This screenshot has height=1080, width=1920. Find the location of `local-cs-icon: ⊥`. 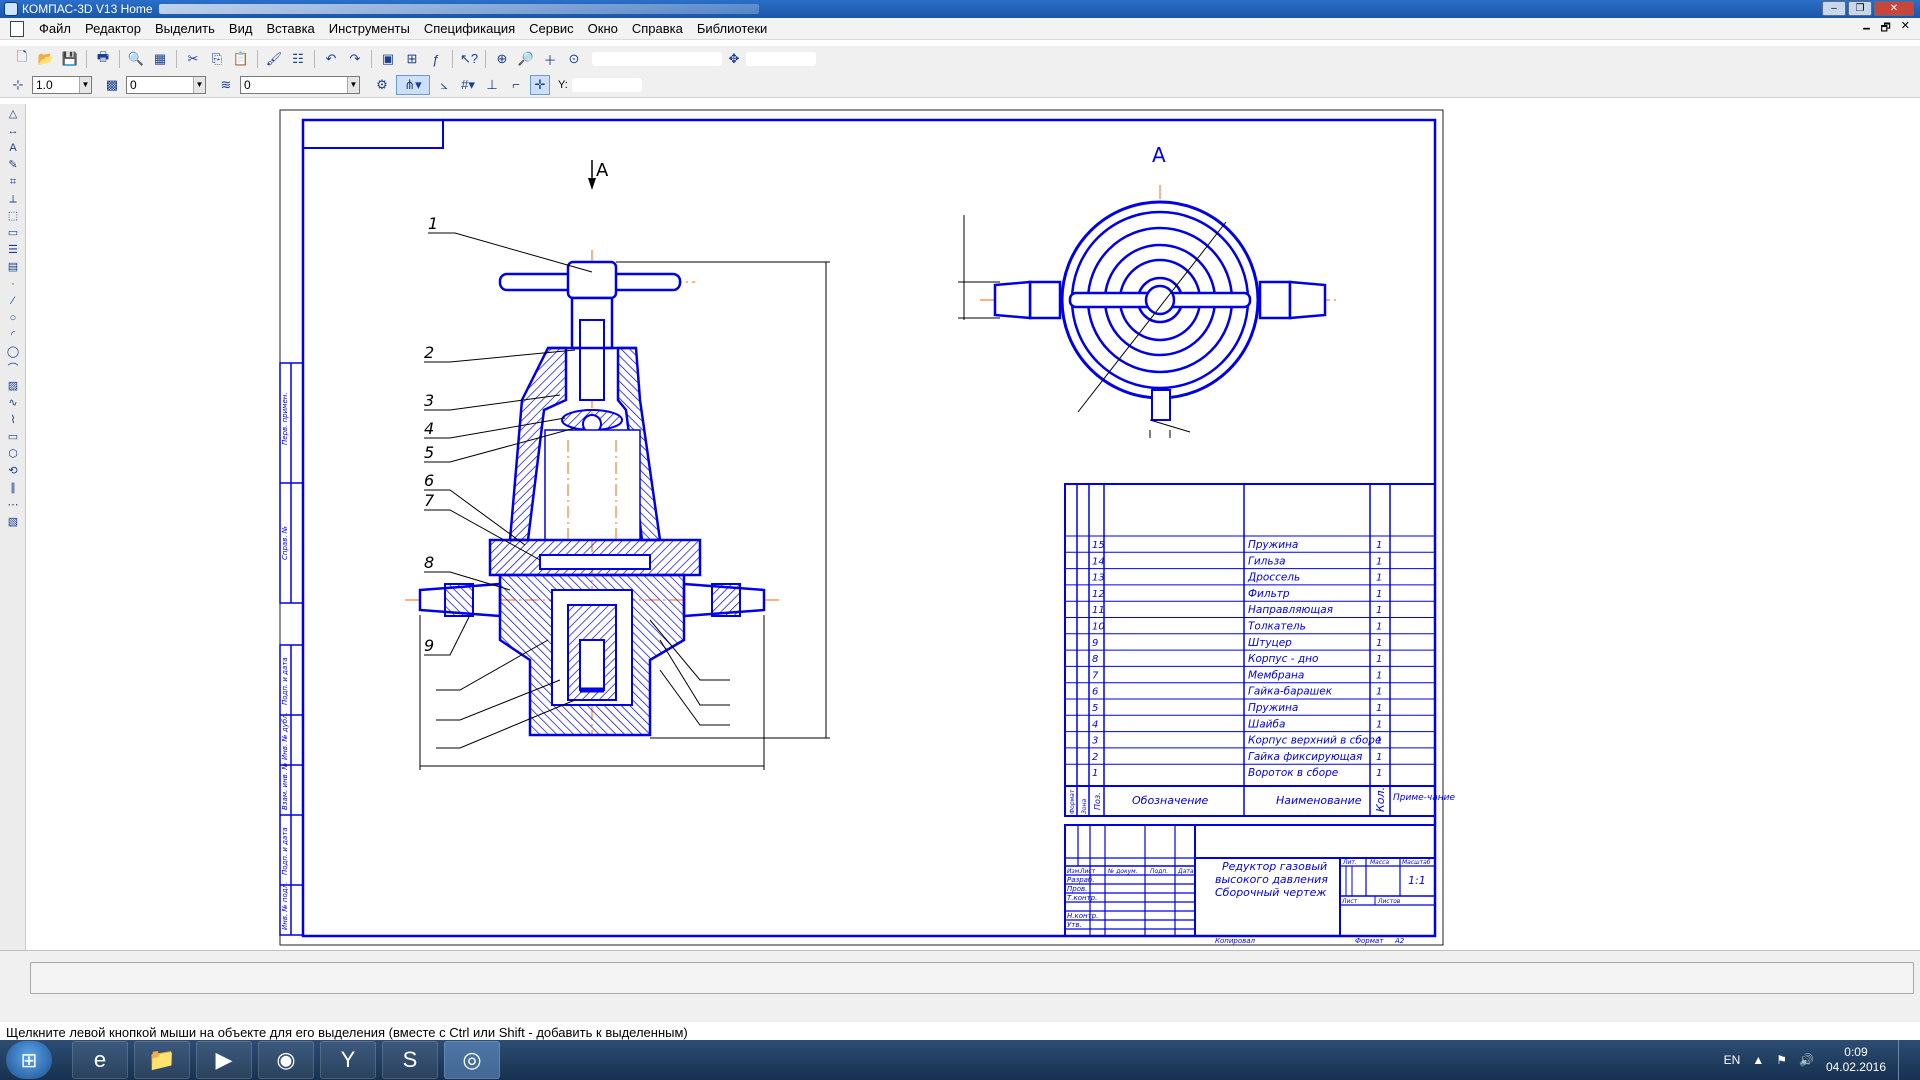

local-cs-icon: ⊥ is located at coordinates (492, 85).